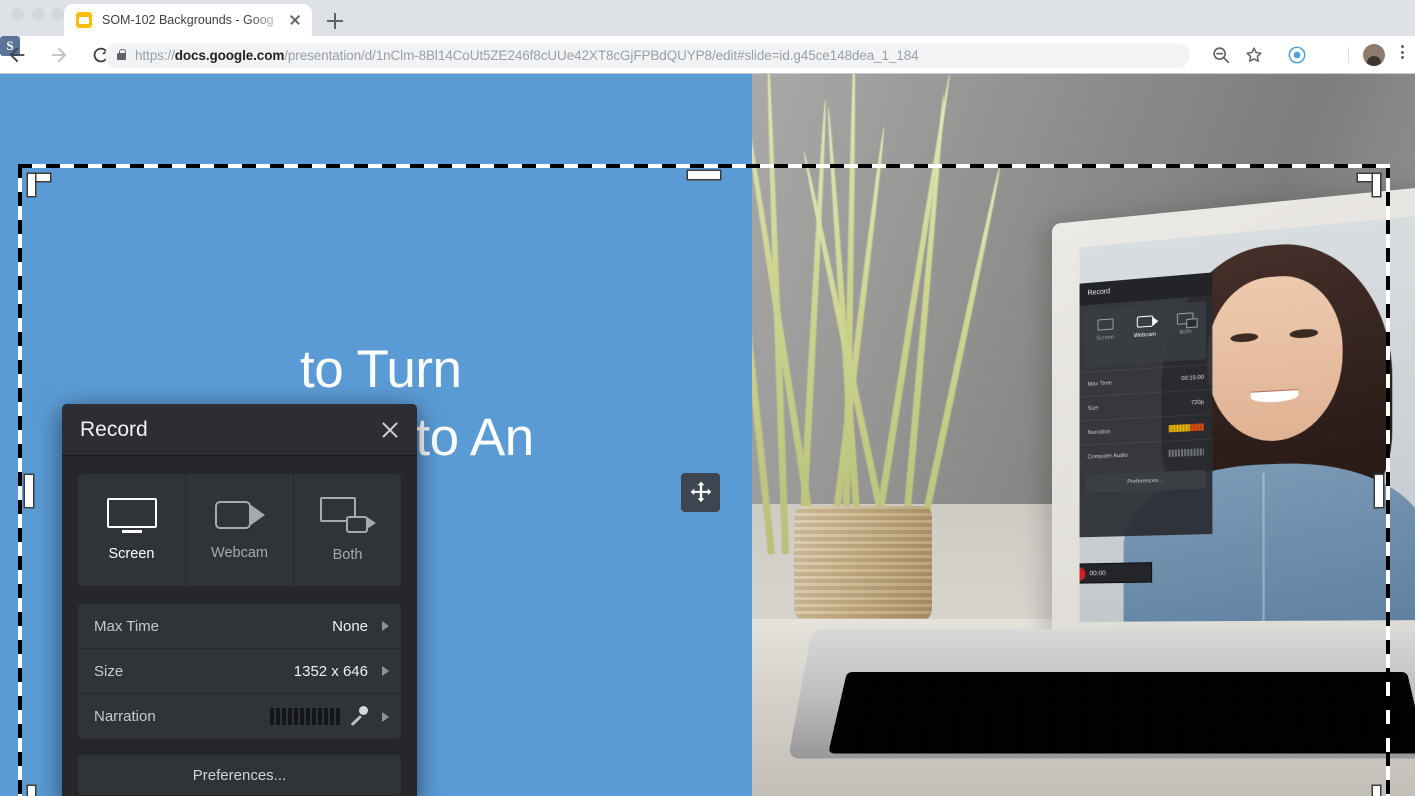 The width and height of the screenshot is (1415, 796). What do you see at coordinates (239, 553) in the screenshot?
I see `record-mode-webcam-label: Webcam` at bounding box center [239, 553].